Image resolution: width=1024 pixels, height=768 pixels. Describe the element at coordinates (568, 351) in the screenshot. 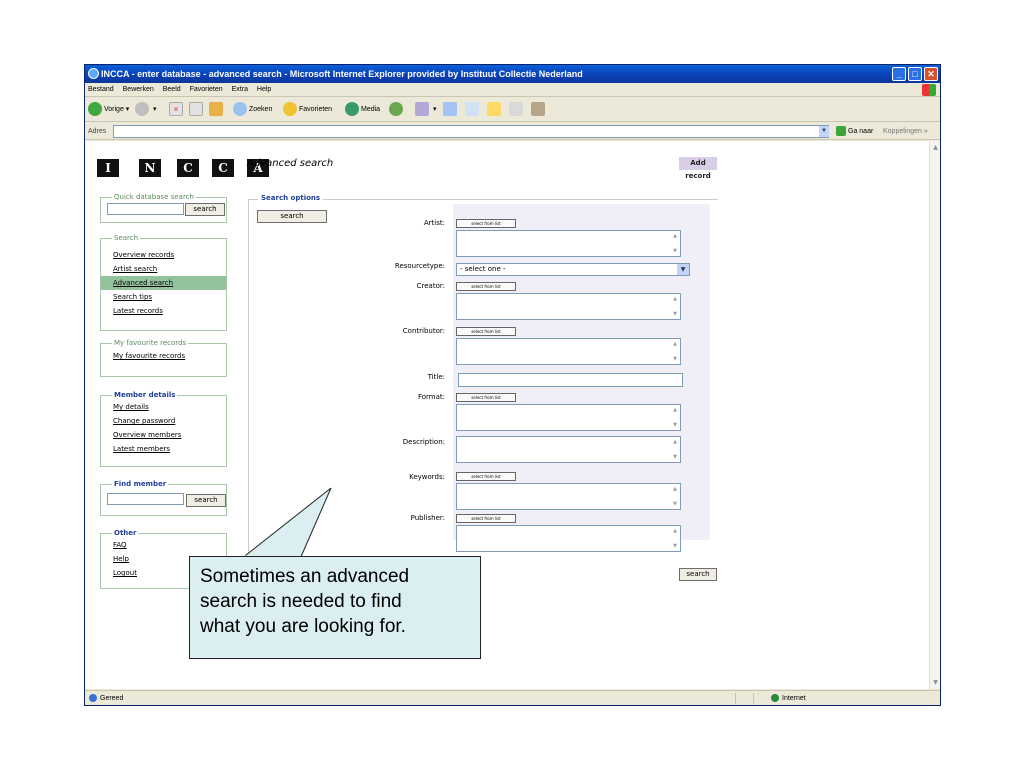

I see `contributor-textarea: ▲ ▼` at that location.